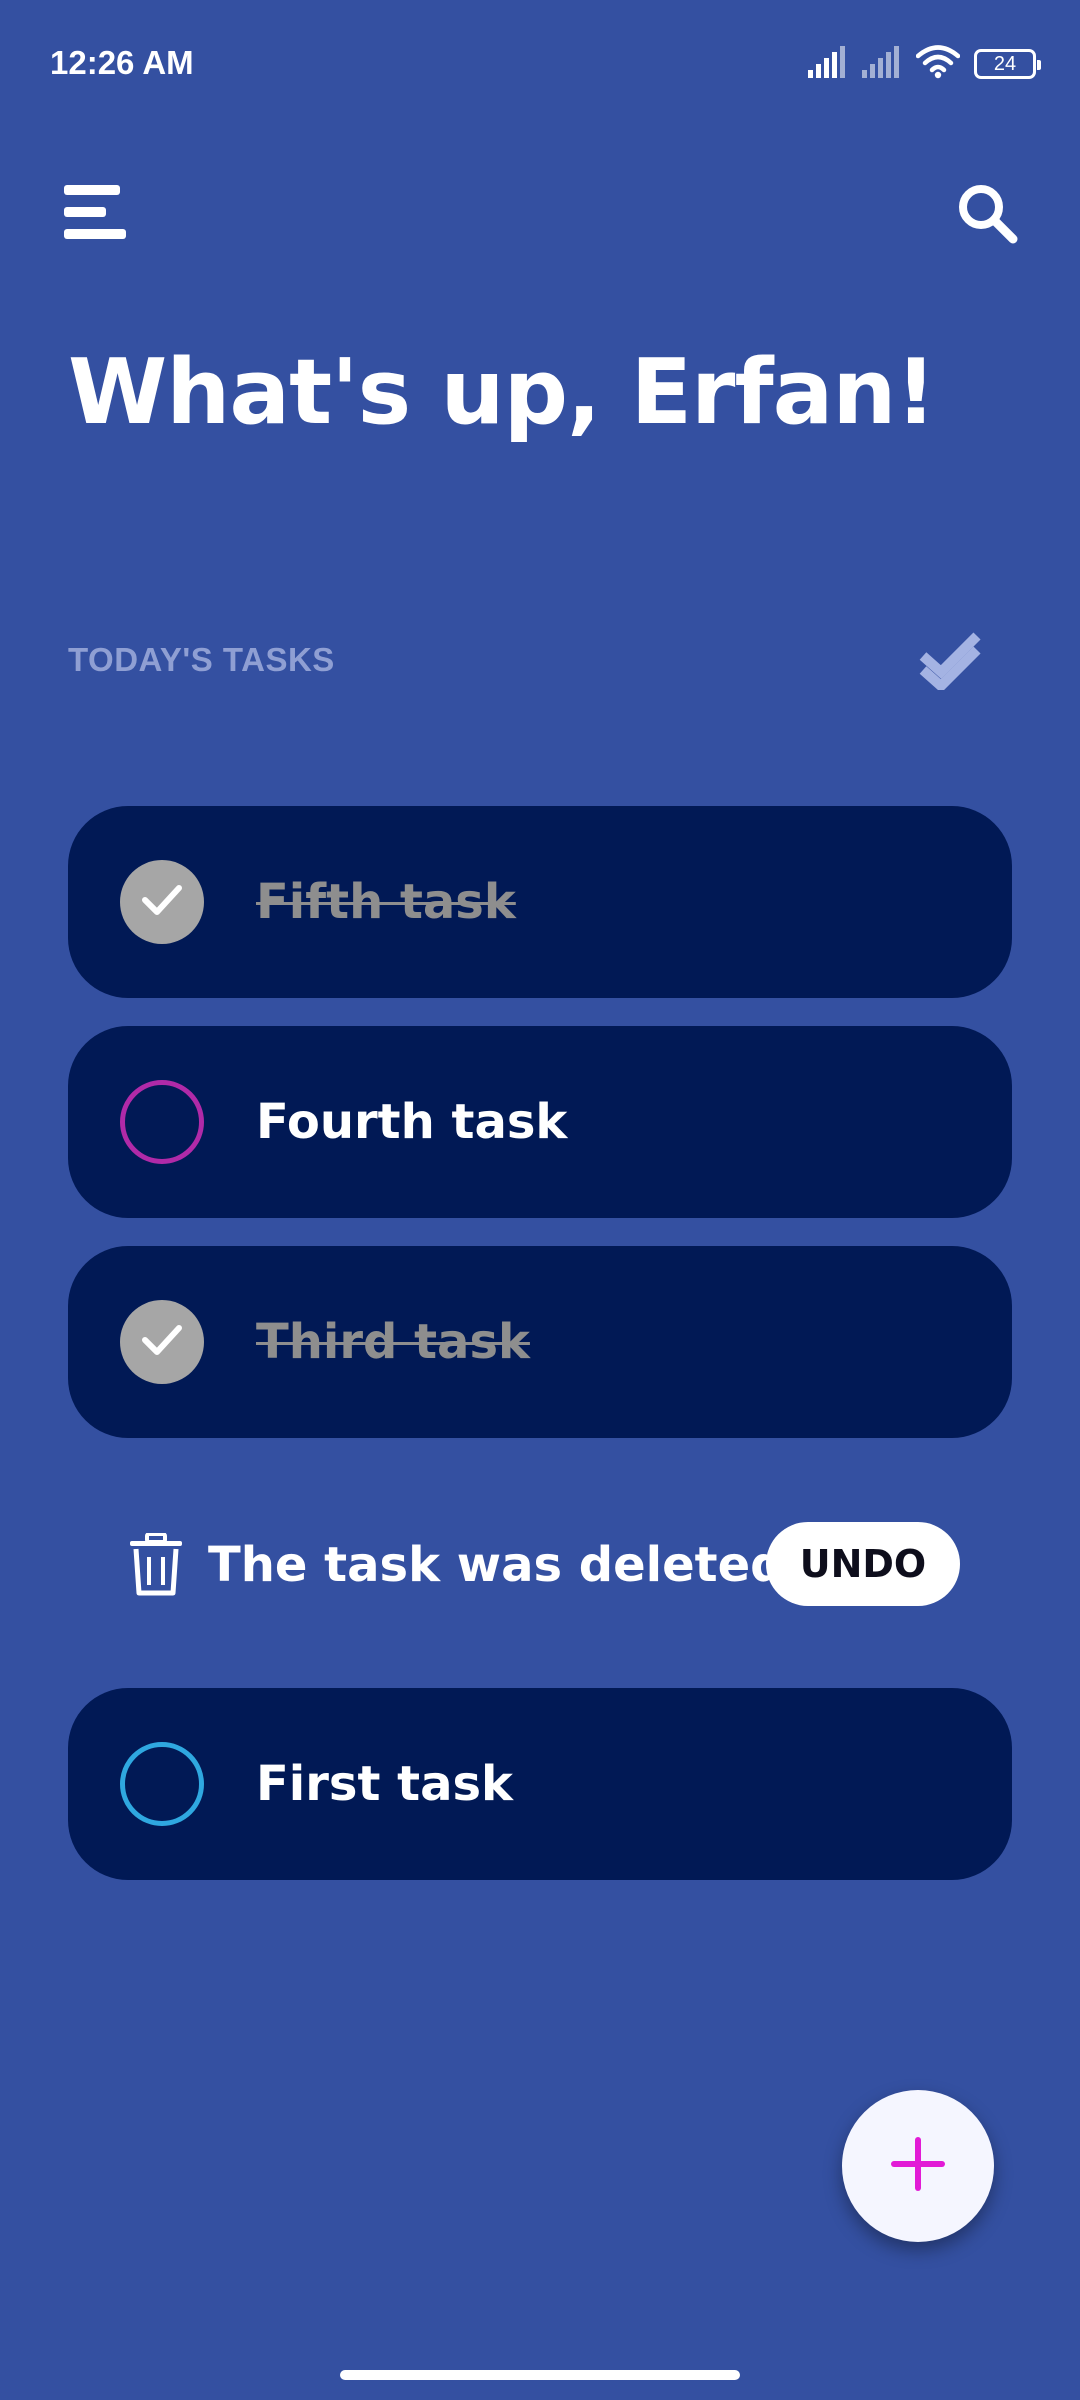  I want to click on undo-button: UNDO, so click(863, 1564).